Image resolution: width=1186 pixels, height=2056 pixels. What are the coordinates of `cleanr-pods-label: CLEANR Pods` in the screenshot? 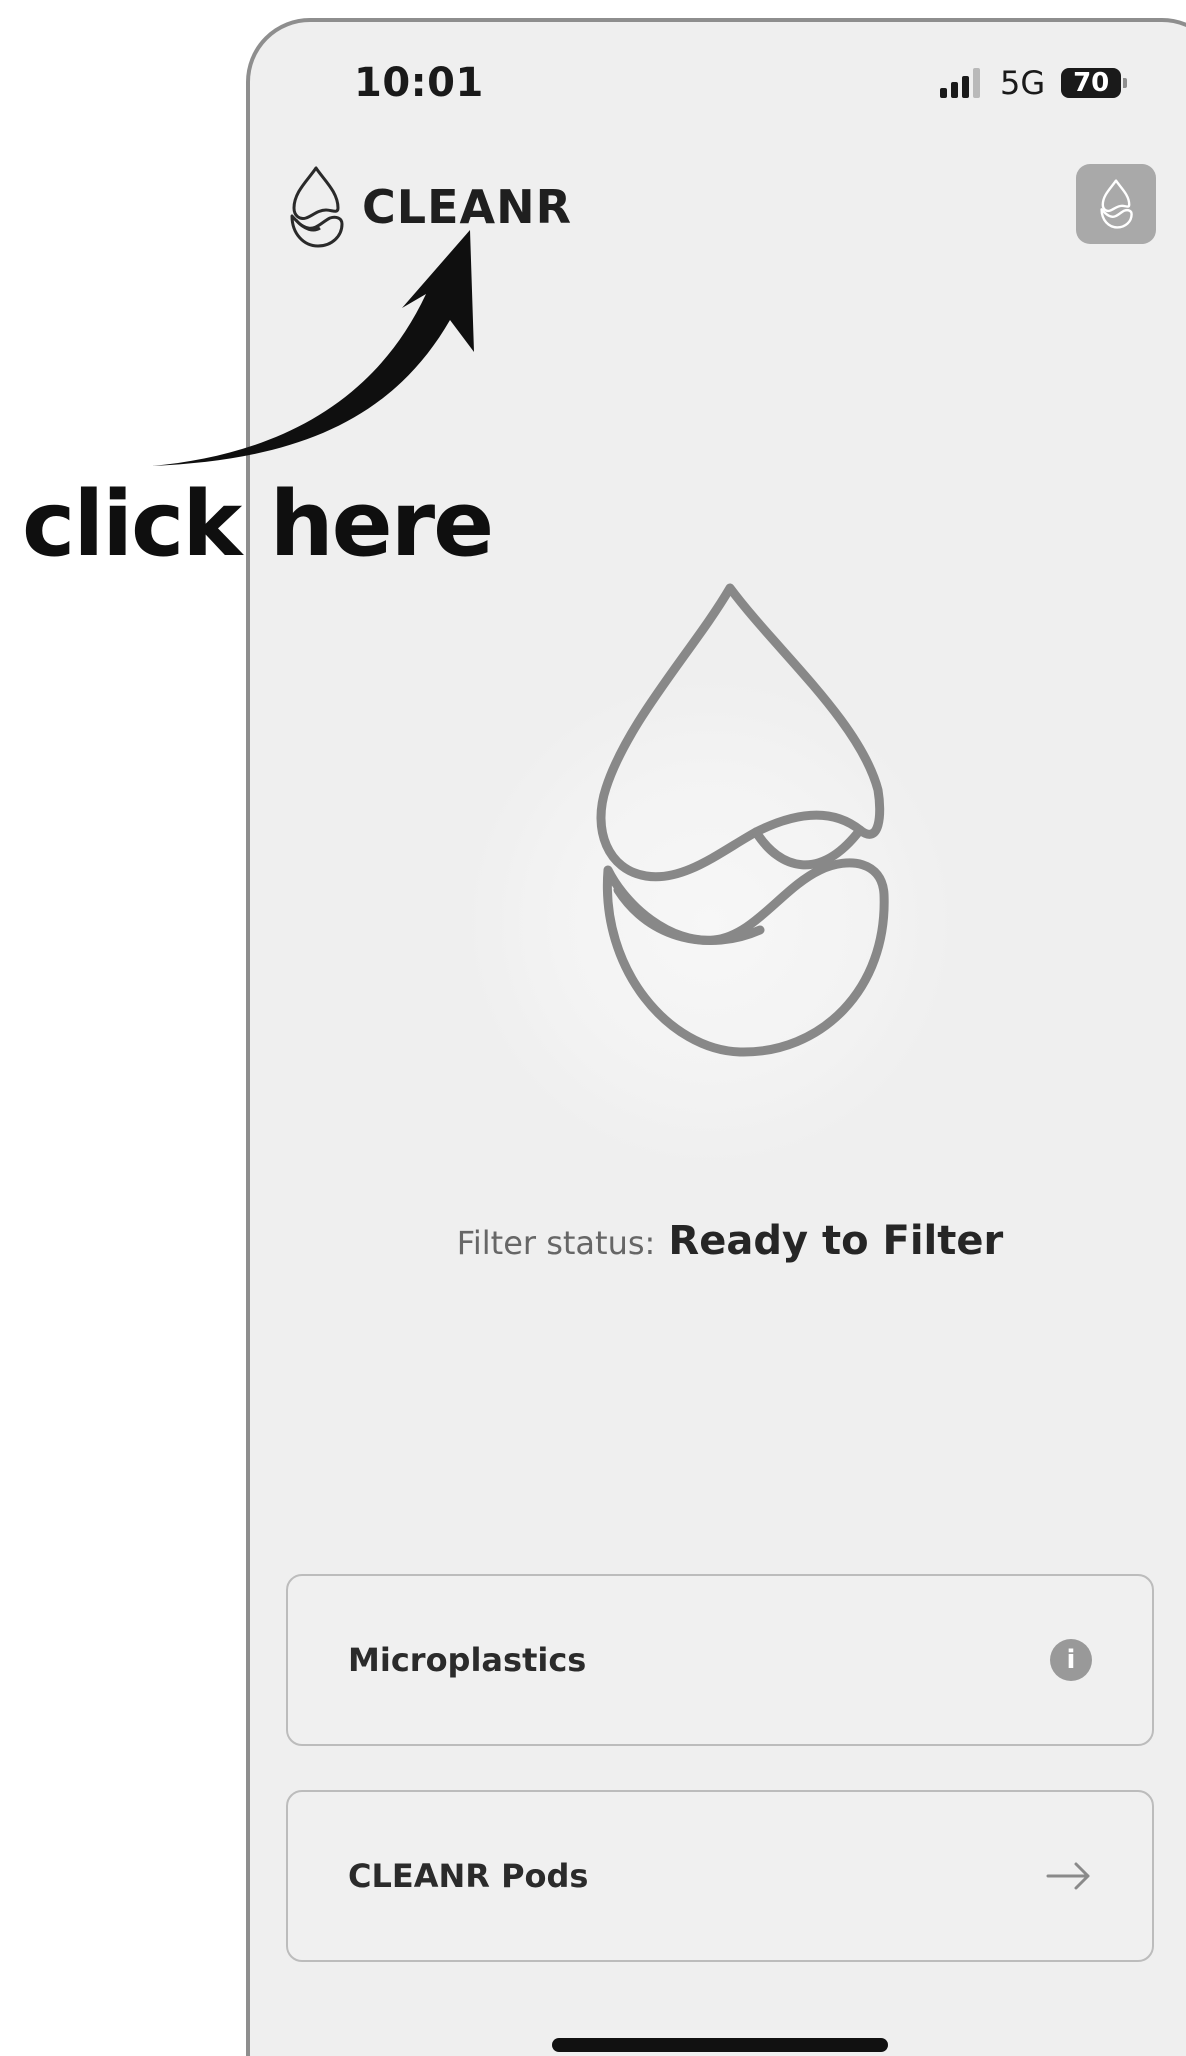 It's located at (468, 1876).